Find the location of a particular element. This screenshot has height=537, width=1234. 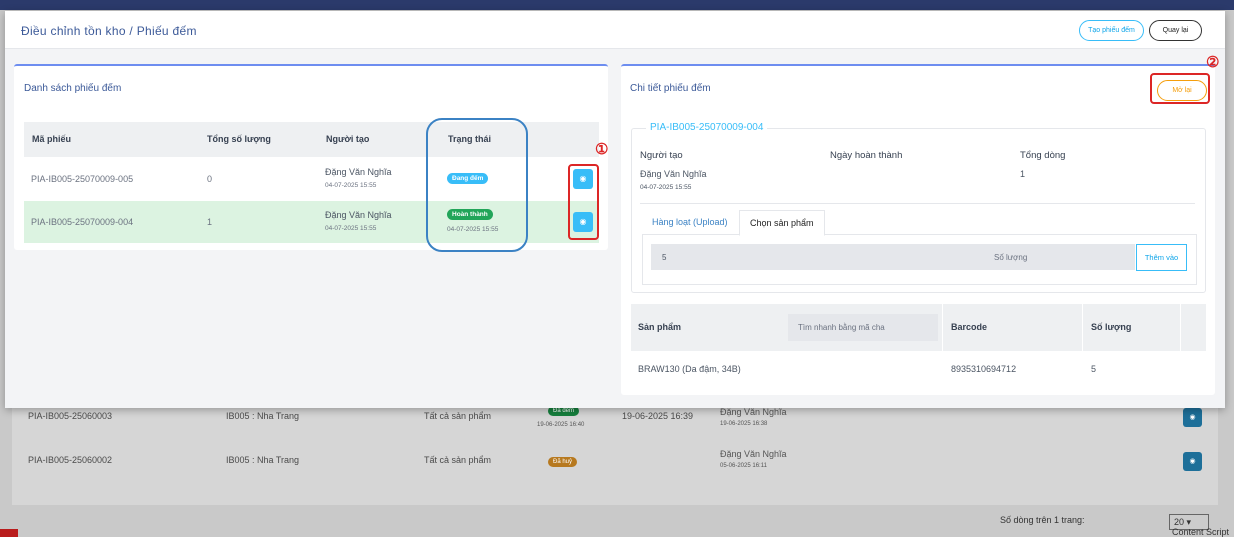

row-code: PIA-IB005-25070009-004 is located at coordinates (82, 222).